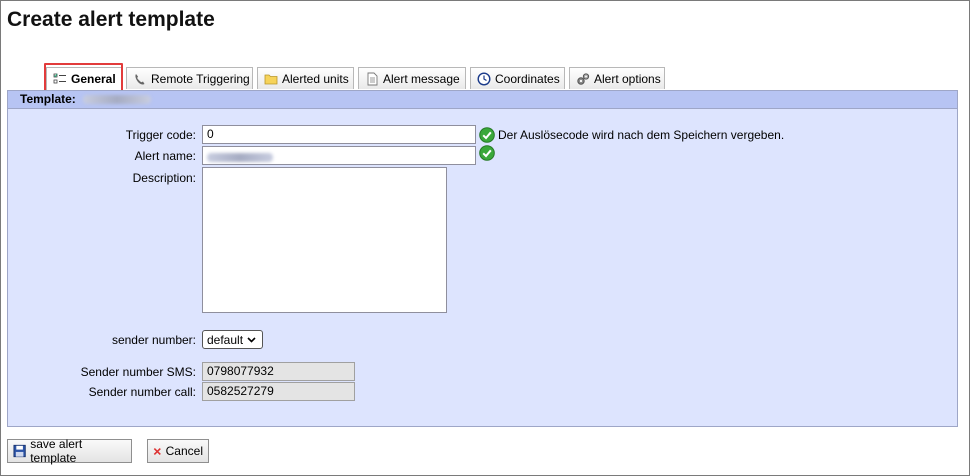 This screenshot has width=970, height=476. What do you see at coordinates (627, 78) in the screenshot?
I see `tab-alert-options-label: Alert options` at bounding box center [627, 78].